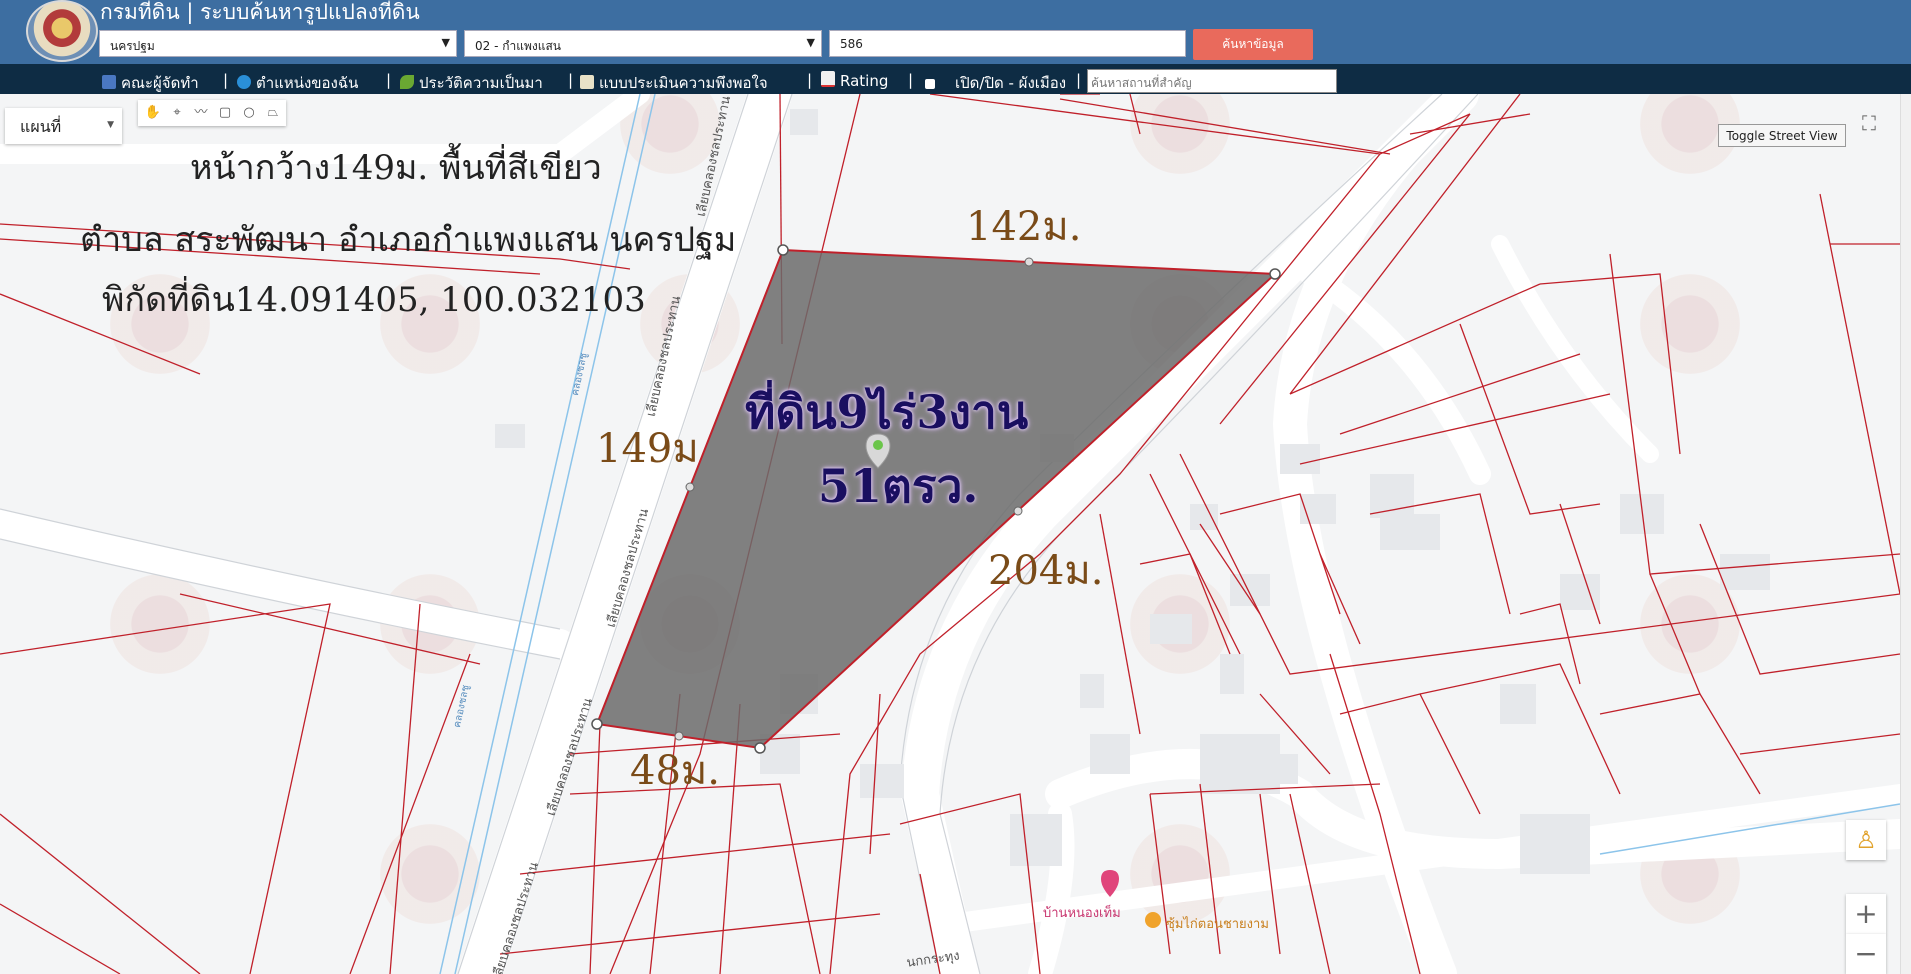 This screenshot has width=1911, height=974. I want to click on map-type-select: แผนที่ ▼, so click(63, 126).